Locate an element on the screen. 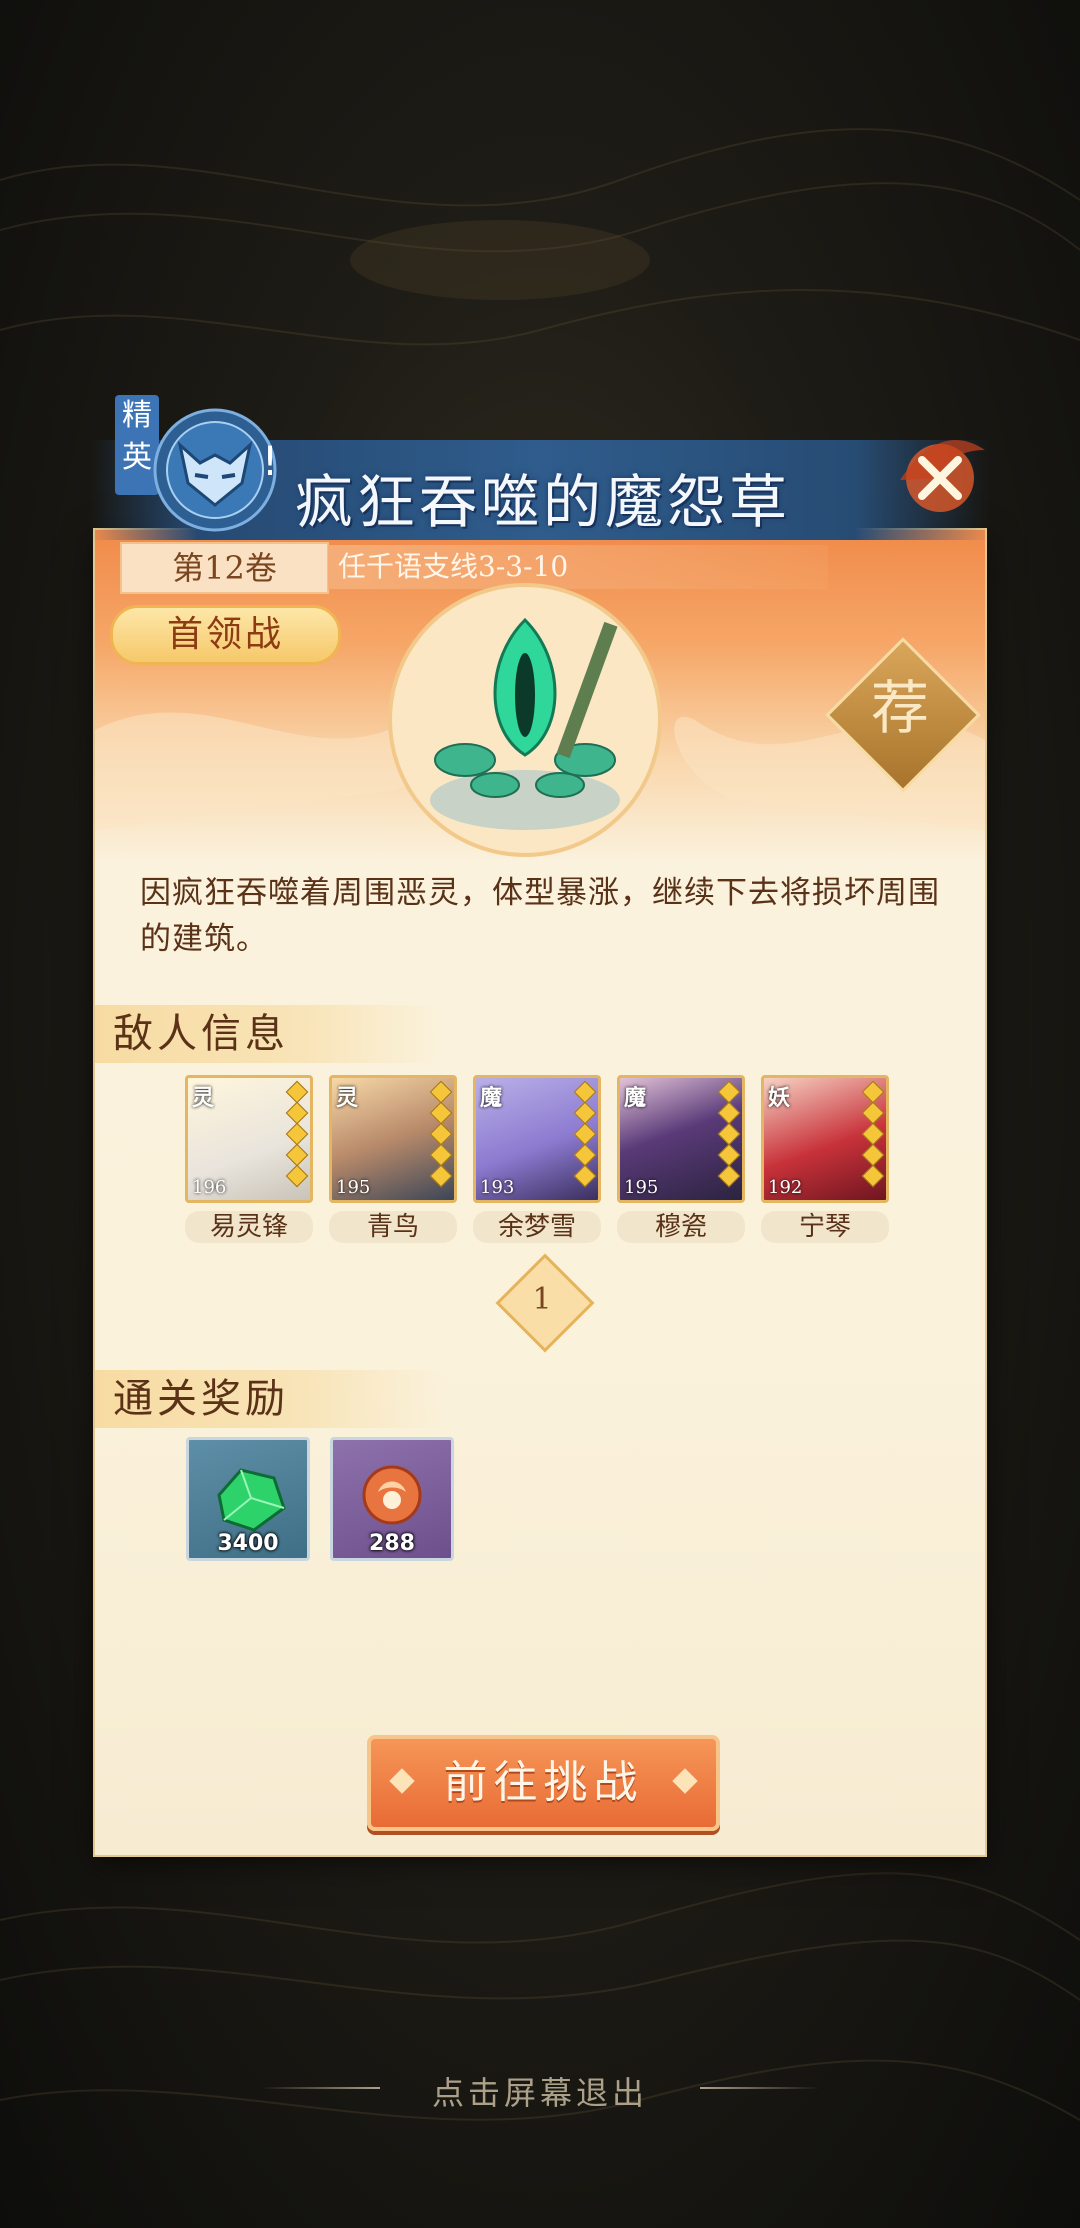 The image size is (1080, 2228). reward-count: 3400 is located at coordinates (248, 1543).